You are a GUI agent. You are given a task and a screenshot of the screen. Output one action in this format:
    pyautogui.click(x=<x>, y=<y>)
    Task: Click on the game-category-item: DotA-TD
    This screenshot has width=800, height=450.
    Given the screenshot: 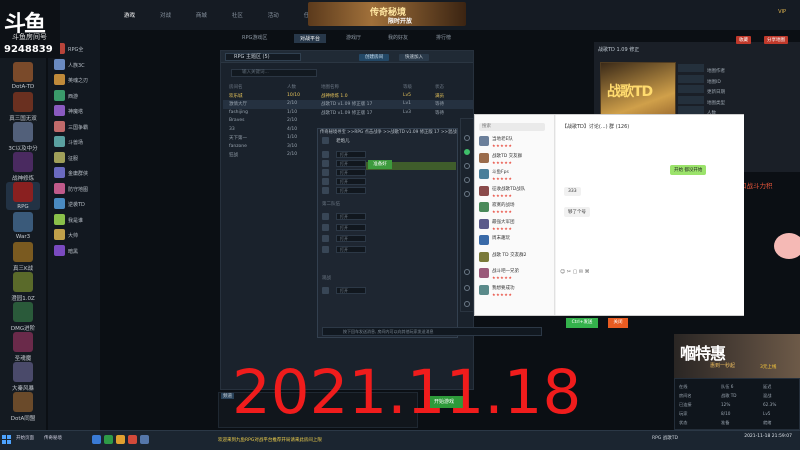 What is the action you would take?
    pyautogui.click(x=23, y=76)
    